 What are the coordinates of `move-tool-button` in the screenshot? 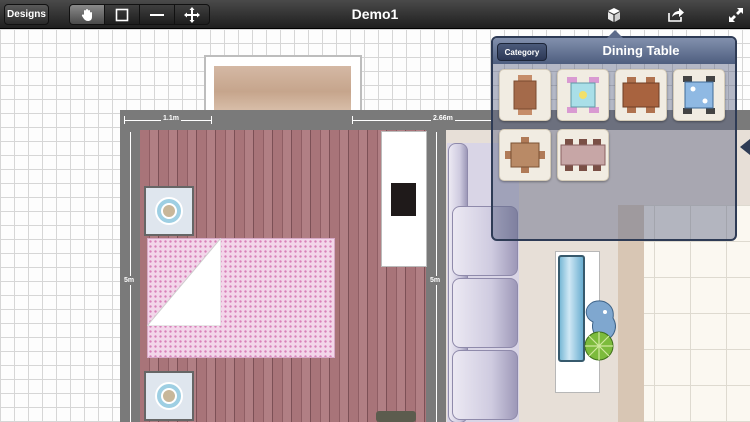 It's located at (192, 14).